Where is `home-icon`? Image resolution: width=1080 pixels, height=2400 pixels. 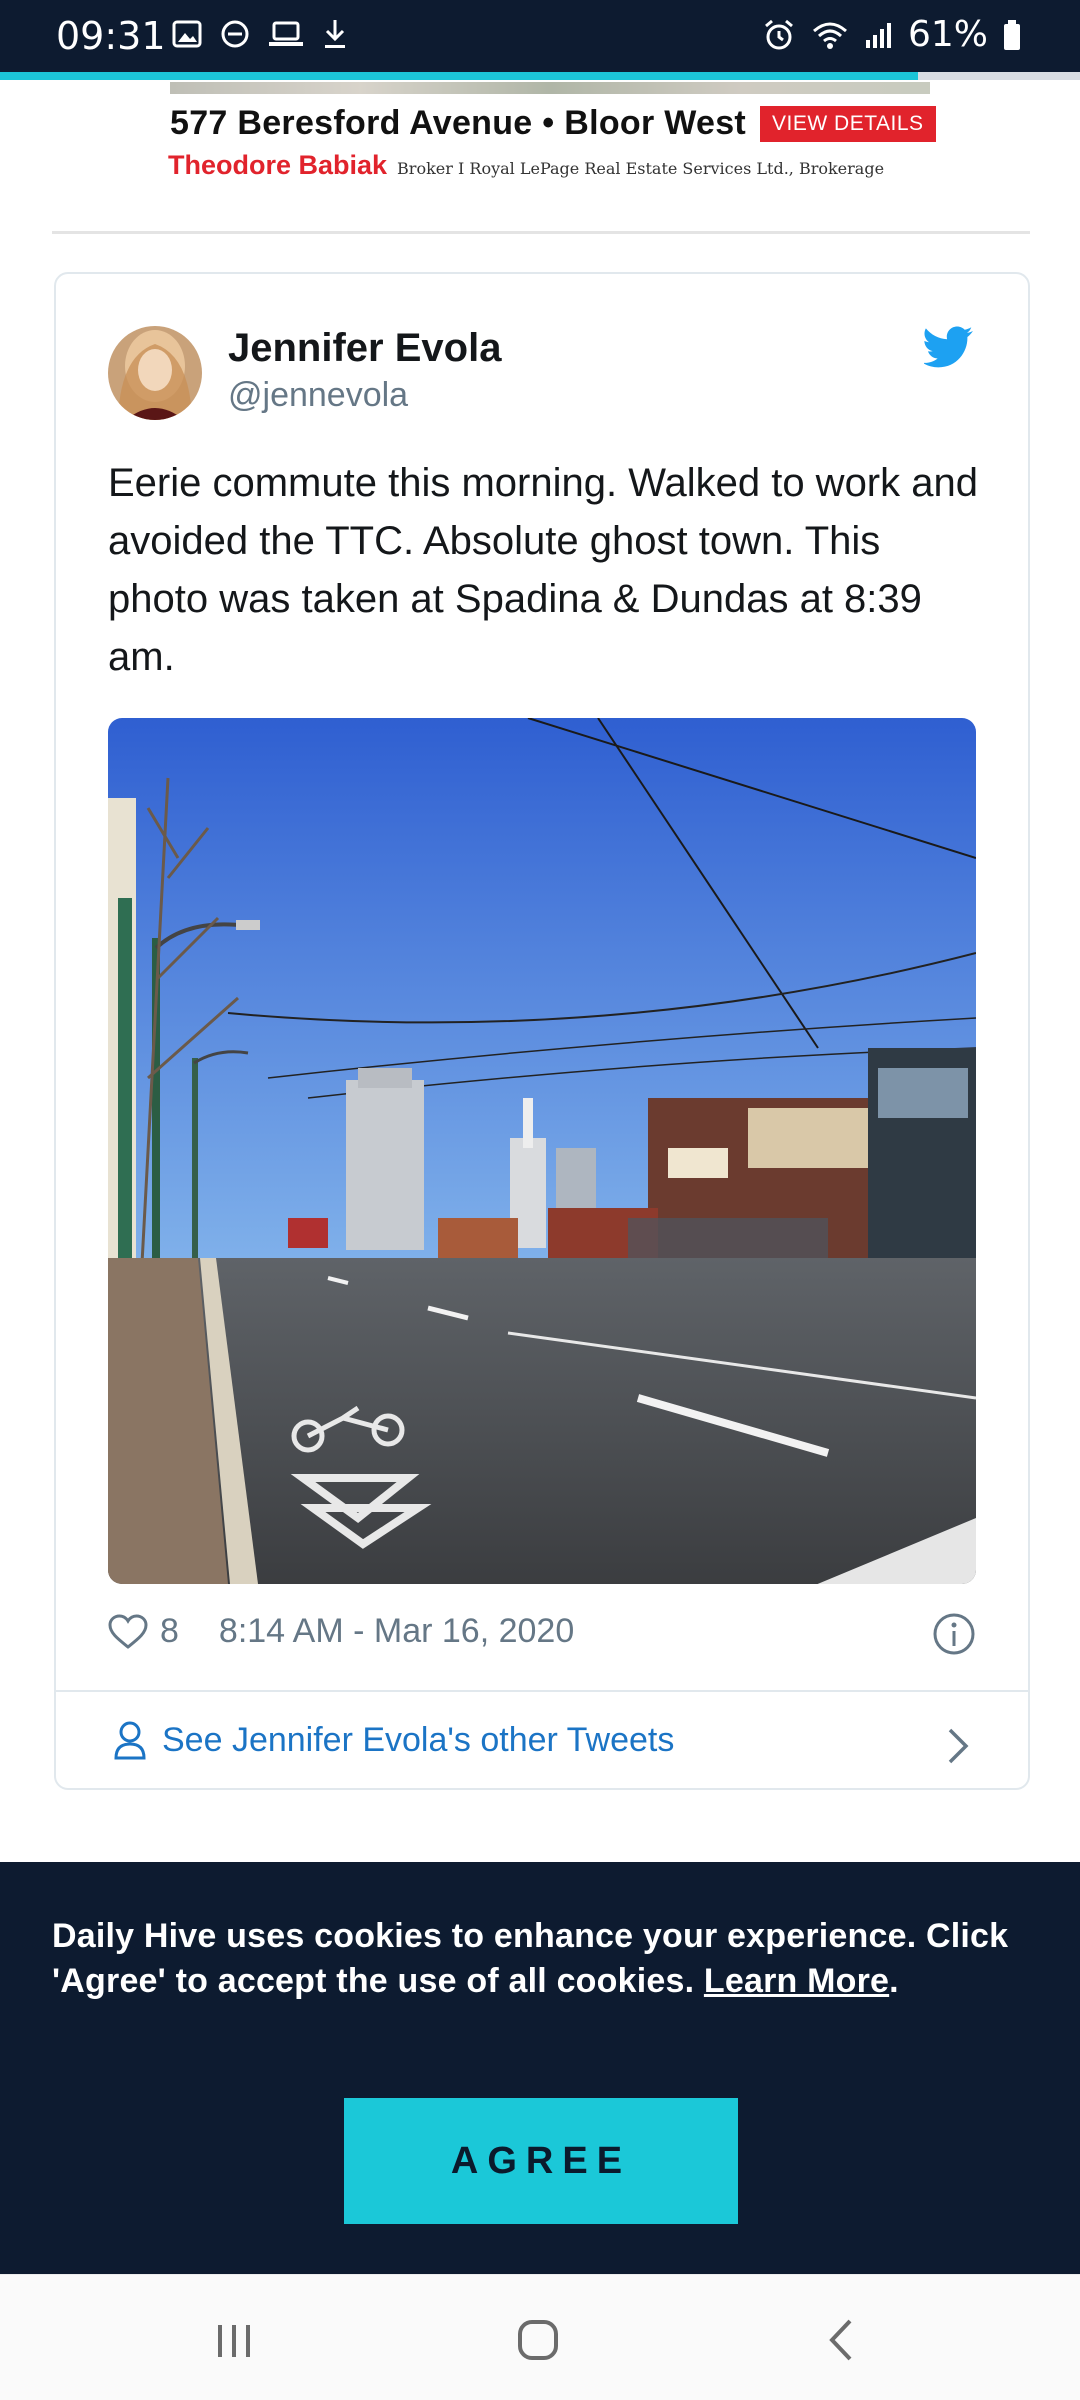 home-icon is located at coordinates (538, 2340).